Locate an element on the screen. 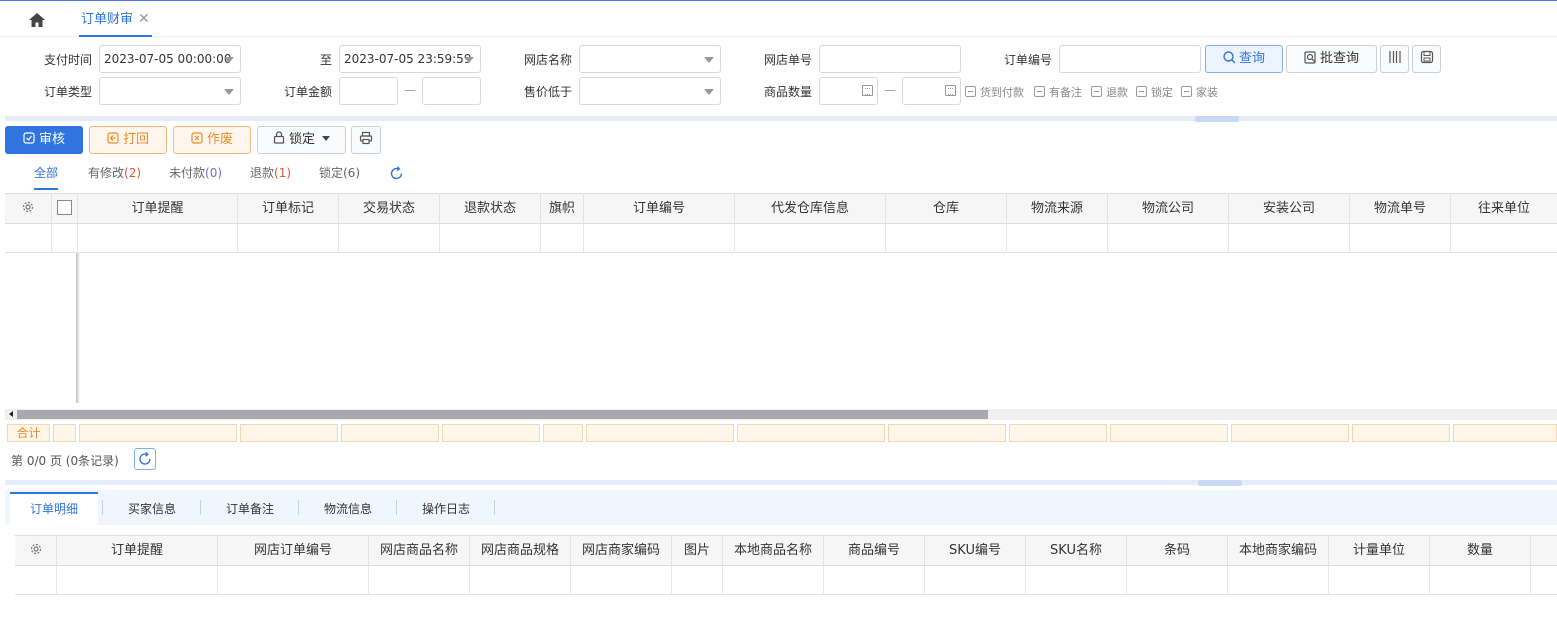 Image resolution: width=1557 pixels, height=621 pixels. column-header: 订单编号 is located at coordinates (659, 209).